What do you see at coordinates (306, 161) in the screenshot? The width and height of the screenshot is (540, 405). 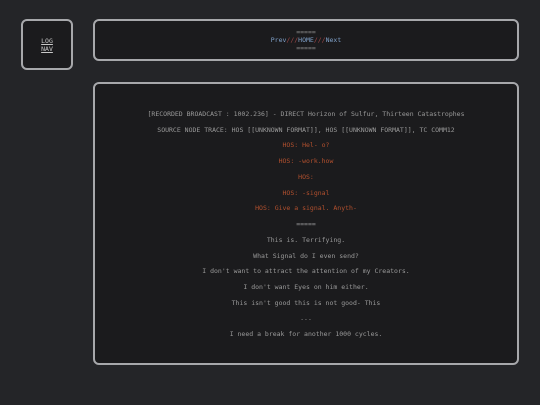 I see `hos-message: HOS: -work.how` at bounding box center [306, 161].